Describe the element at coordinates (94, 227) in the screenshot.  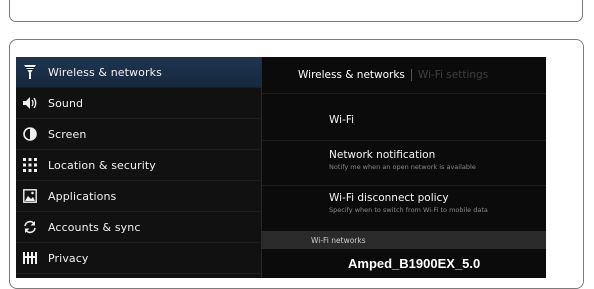
I see `sidebar-item-label: Accounts & sync` at that location.